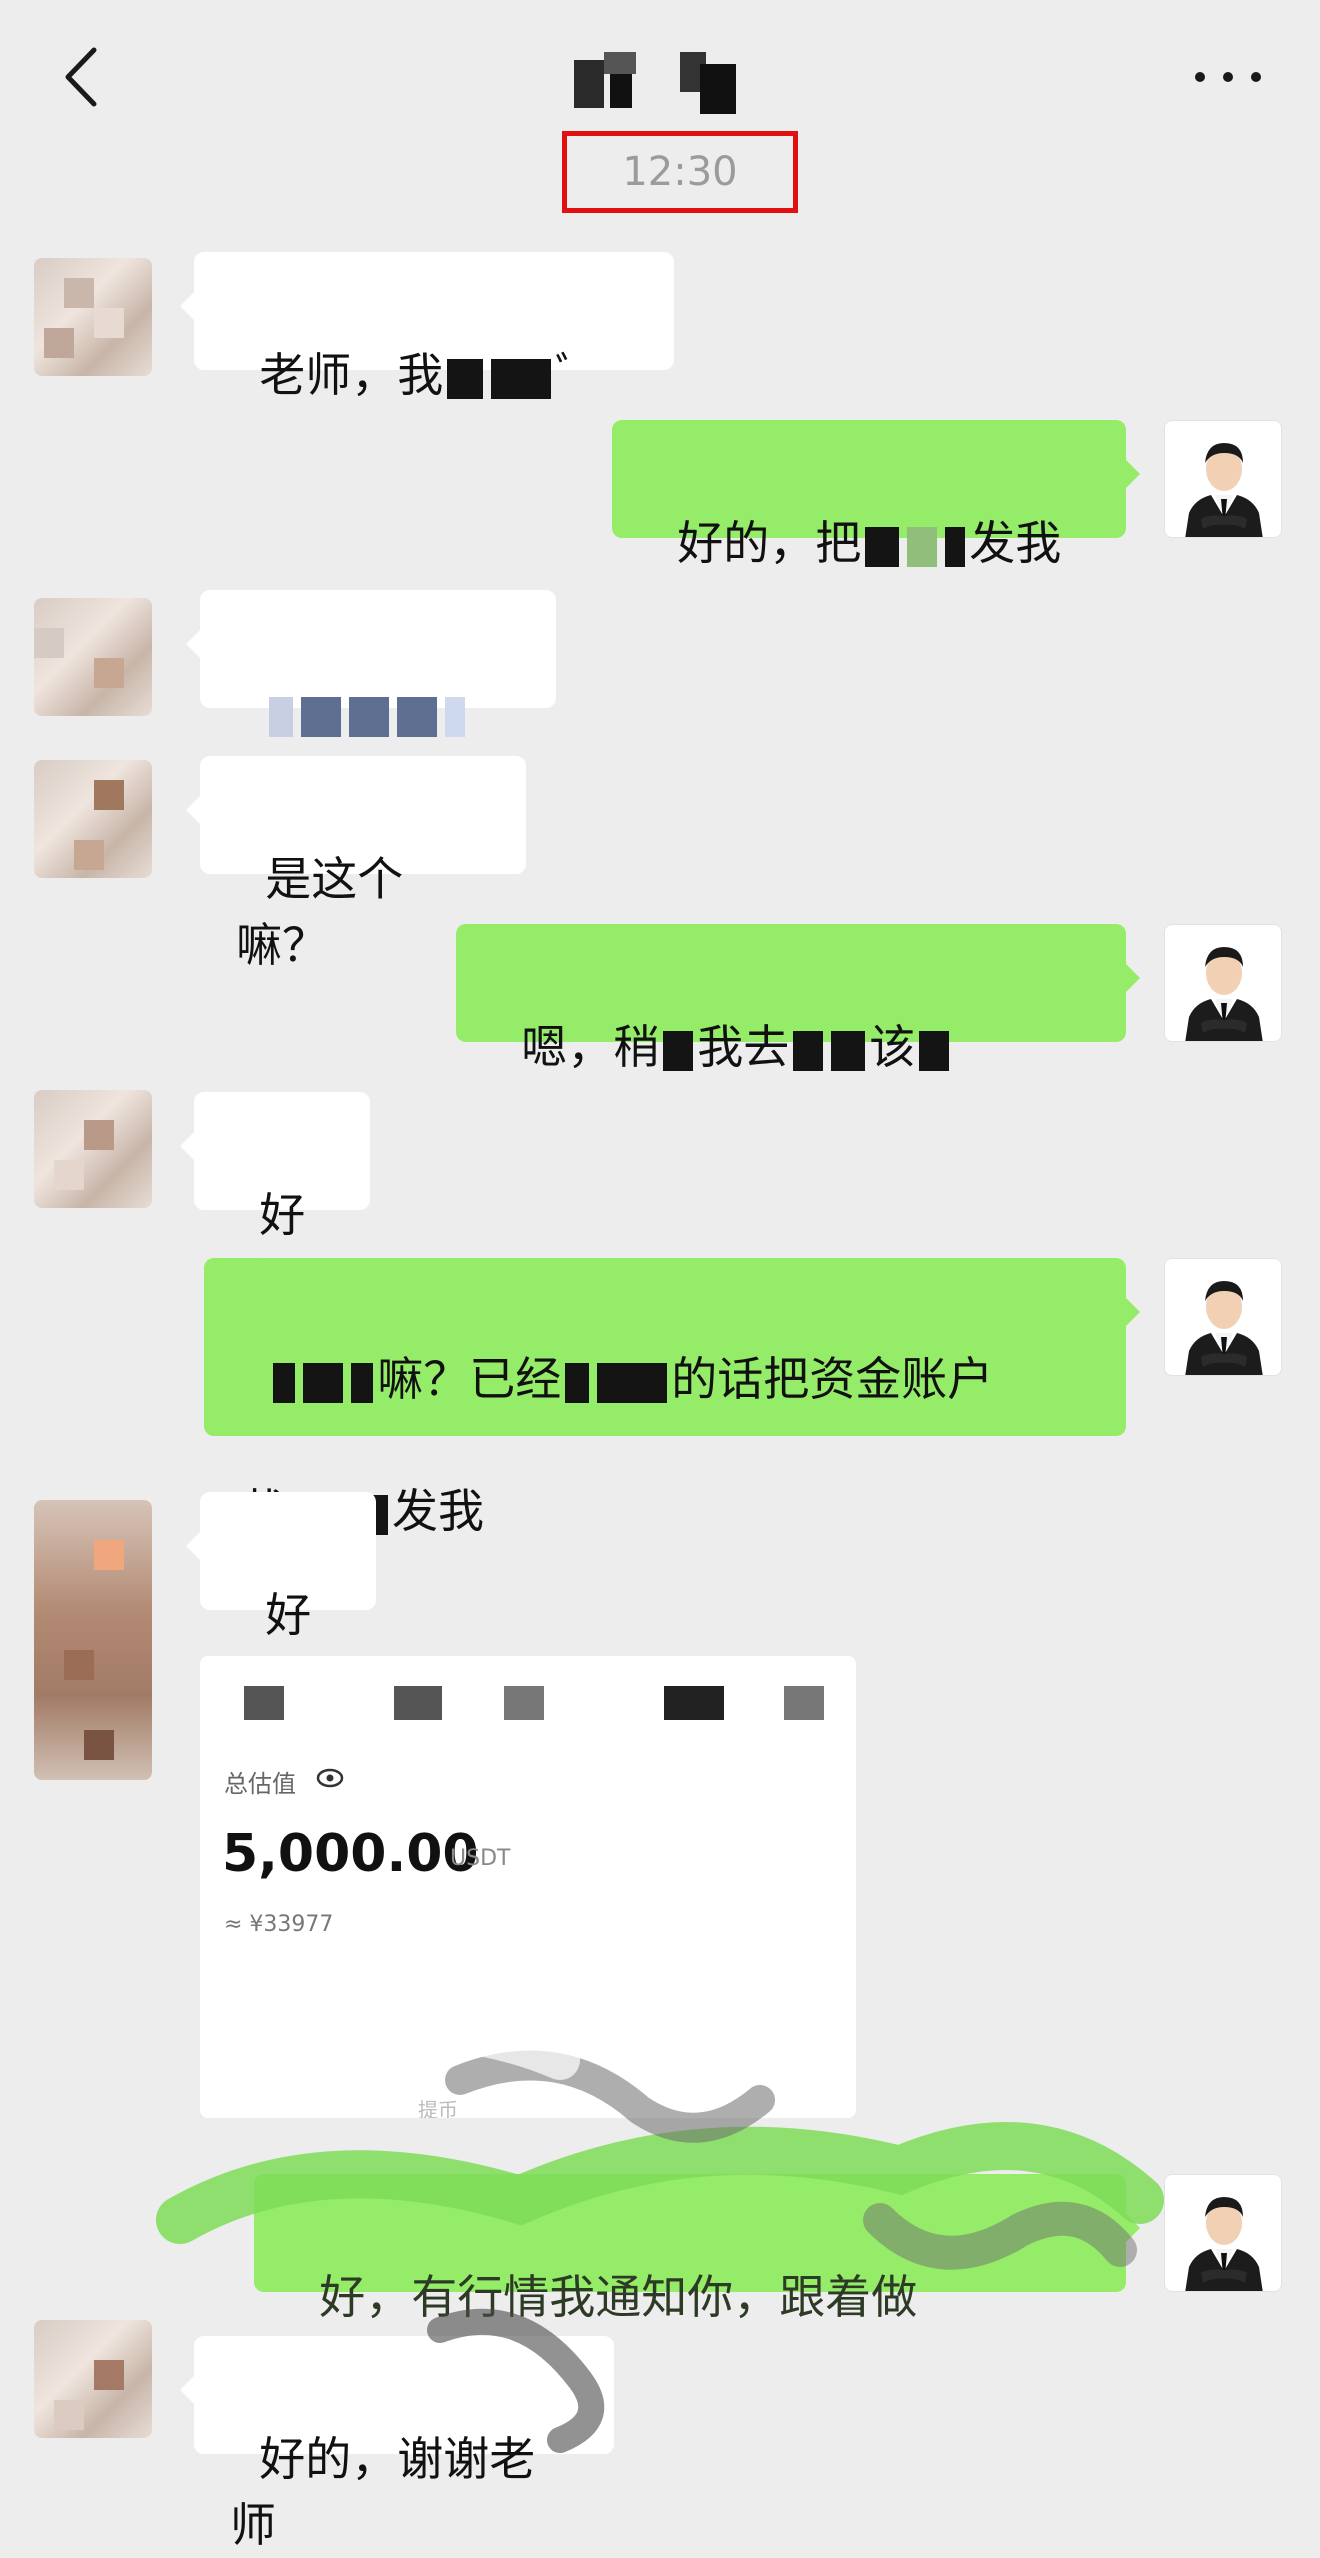  Describe the element at coordinates (769, 543) in the screenshot. I see `message-text: 好的，把` at that location.